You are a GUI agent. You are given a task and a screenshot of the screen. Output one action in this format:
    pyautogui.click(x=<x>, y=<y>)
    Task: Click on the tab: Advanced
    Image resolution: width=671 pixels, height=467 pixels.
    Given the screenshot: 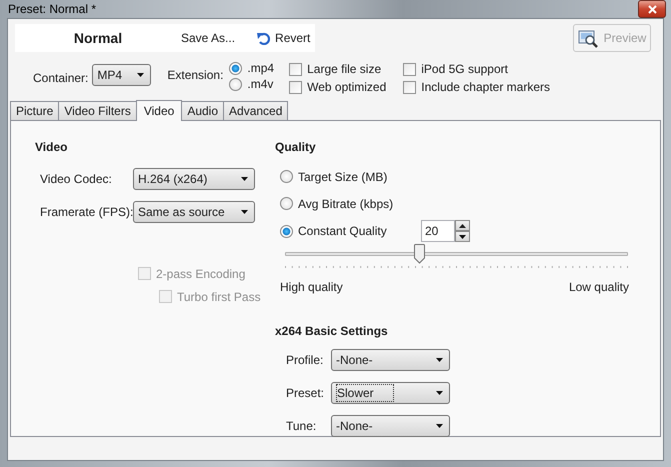 What is the action you would take?
    pyautogui.click(x=255, y=110)
    